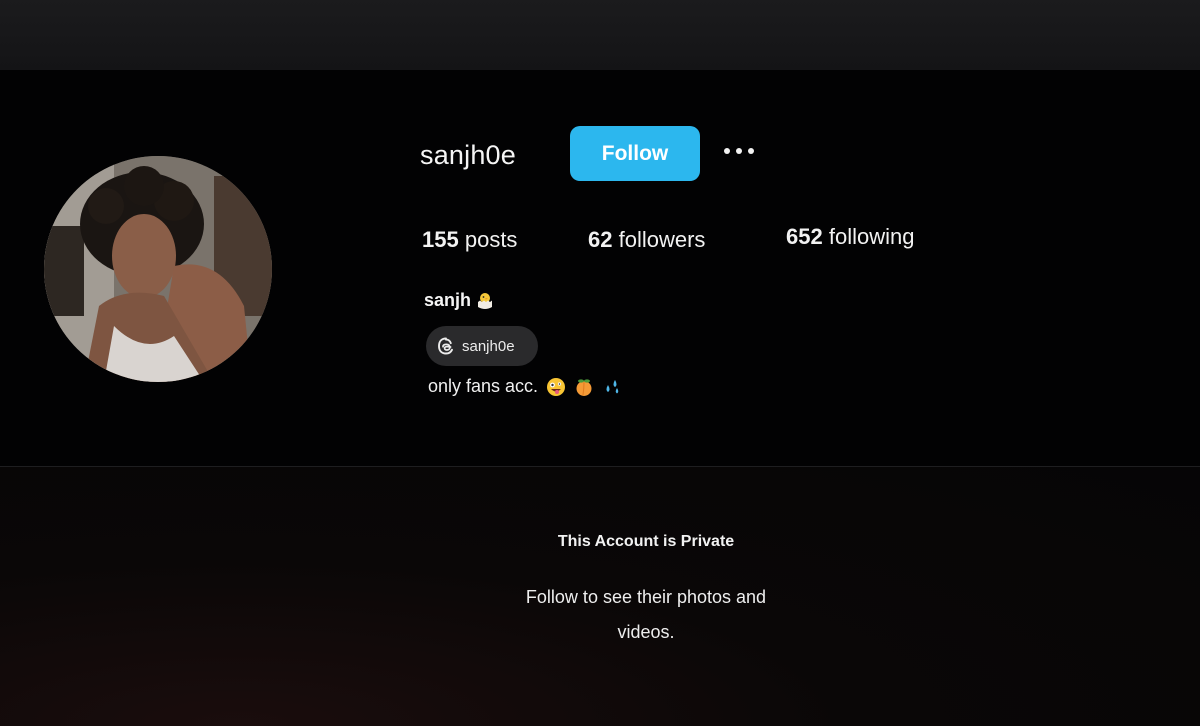  I want to click on private-account-description: Follow to see their photos and videos., so click(646, 614).